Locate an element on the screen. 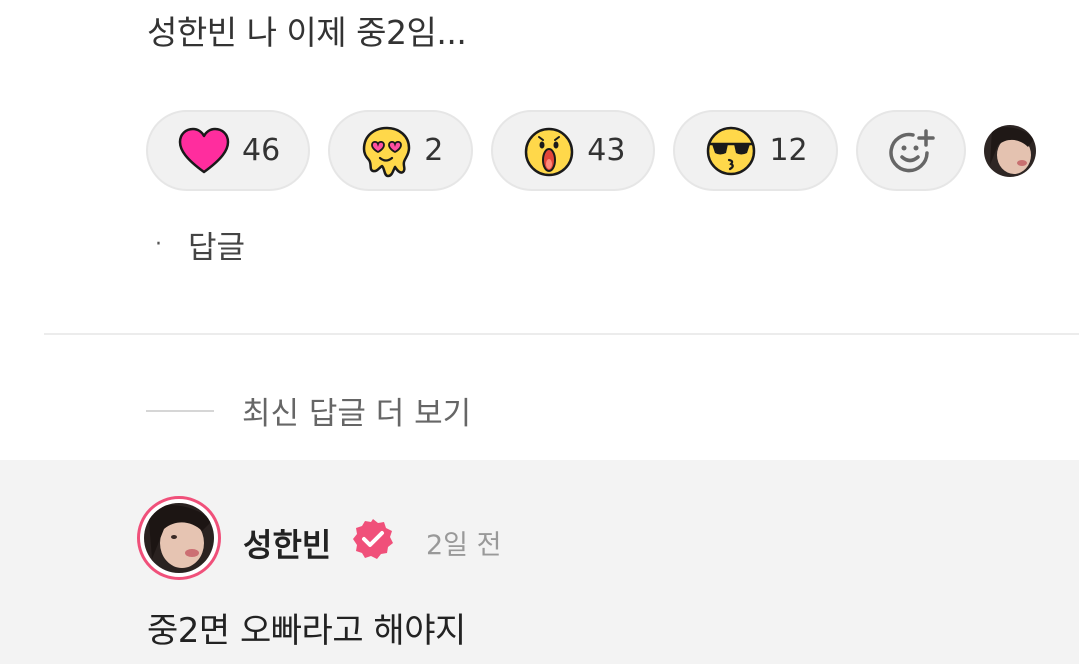 This screenshot has height=664, width=1079. reaction-shocked-button: 43 is located at coordinates (573, 150).